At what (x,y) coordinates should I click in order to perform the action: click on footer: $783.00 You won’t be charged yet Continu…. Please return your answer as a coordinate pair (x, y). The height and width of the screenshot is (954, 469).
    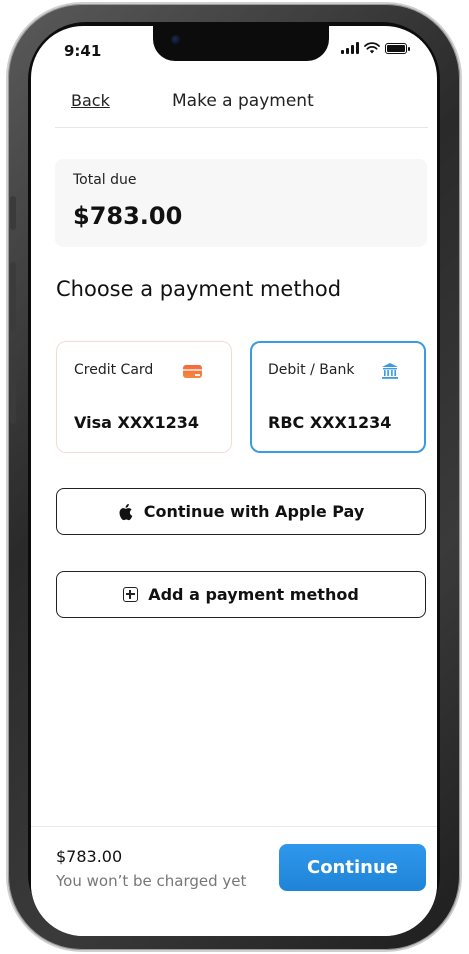
    Looking at the image, I should click on (234, 881).